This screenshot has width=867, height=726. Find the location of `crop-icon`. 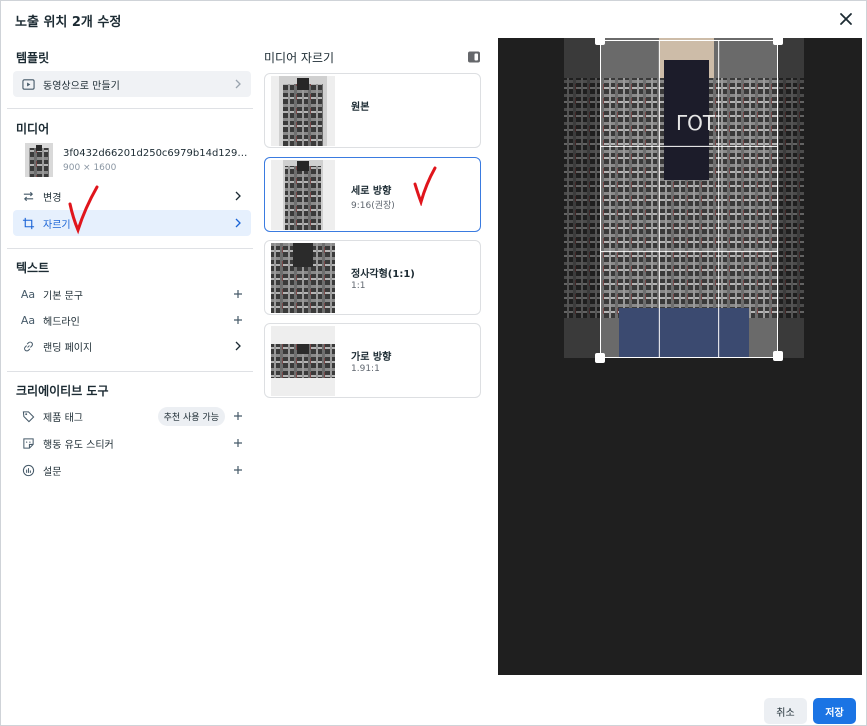

crop-icon is located at coordinates (28, 223).